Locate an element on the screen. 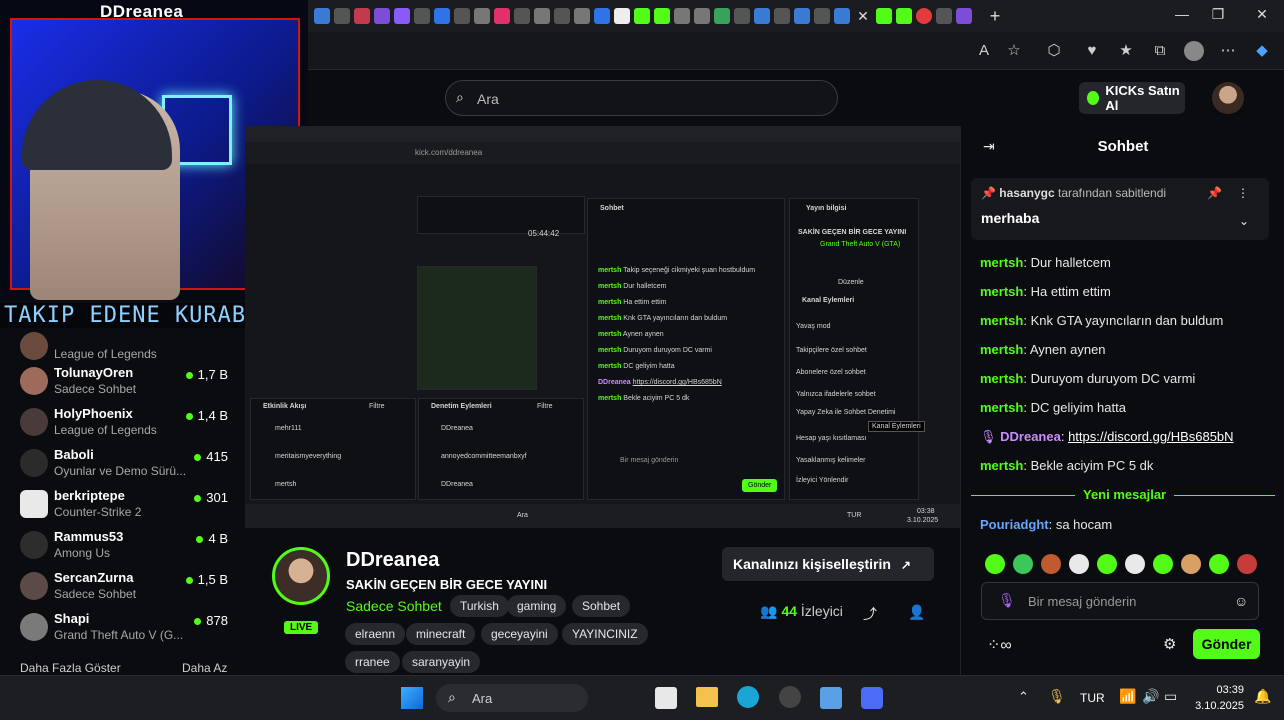  task-view-icon is located at coordinates (666, 698).